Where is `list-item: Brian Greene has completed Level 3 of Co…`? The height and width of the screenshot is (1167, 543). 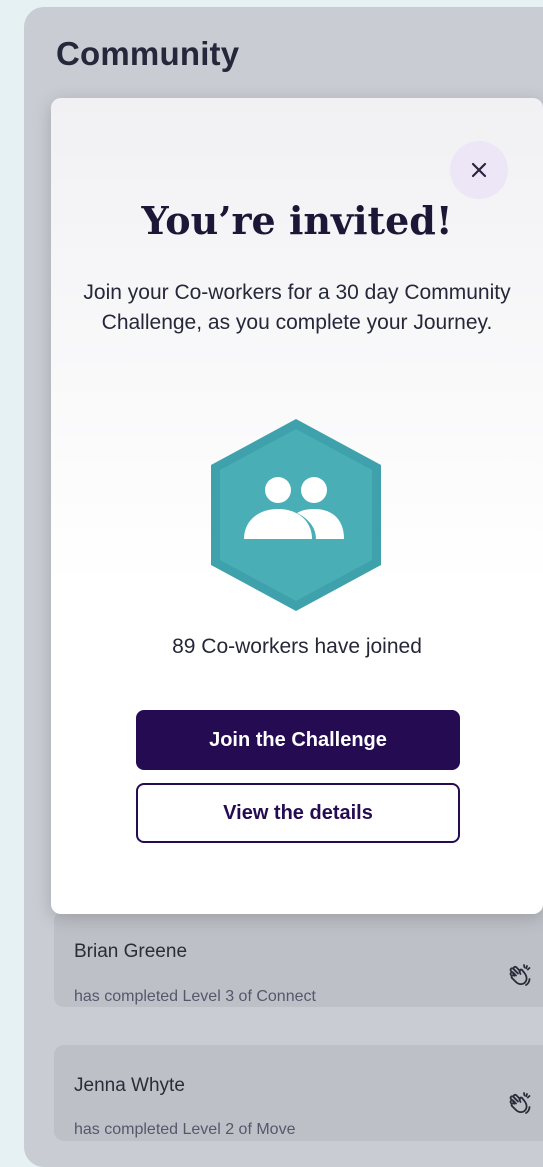 list-item: Brian Greene has completed Level 3 of Co… is located at coordinates (298, 959).